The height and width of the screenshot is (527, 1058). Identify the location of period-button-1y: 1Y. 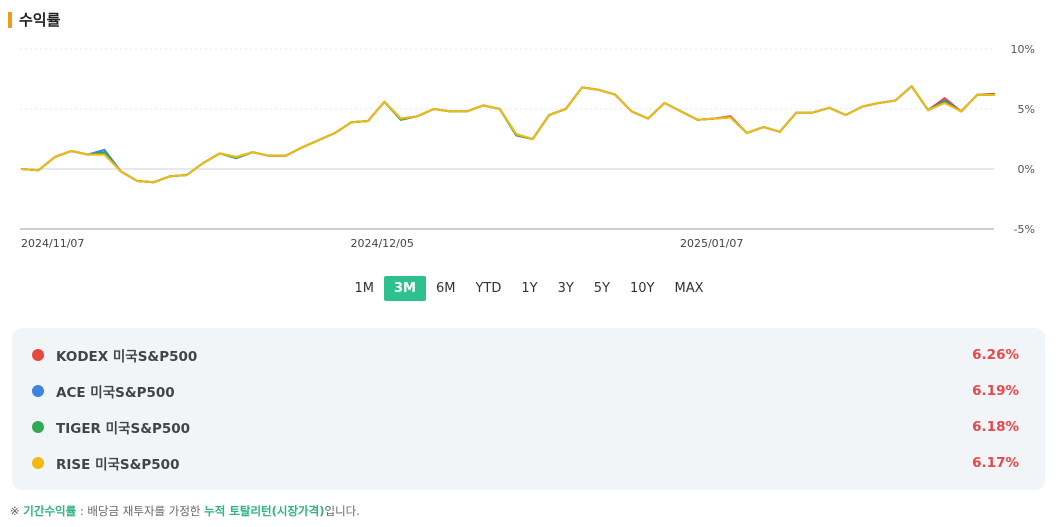
(529, 288).